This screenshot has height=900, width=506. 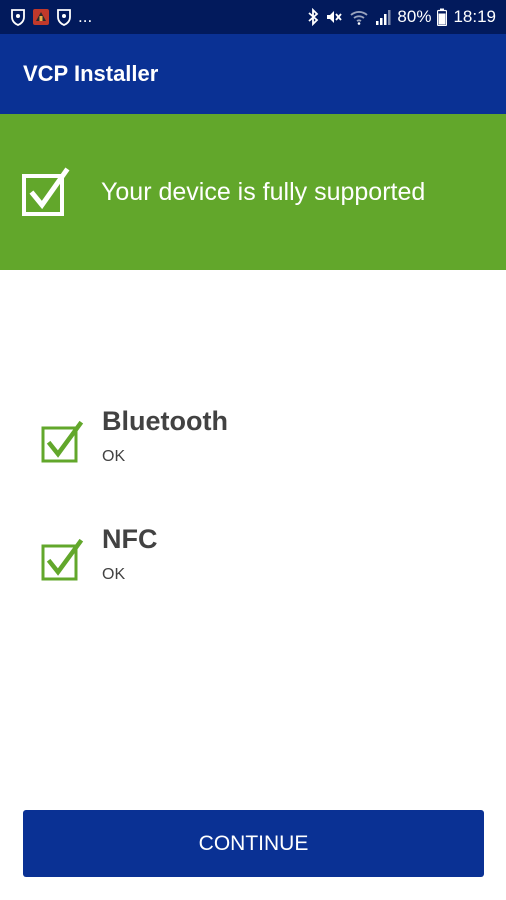 What do you see at coordinates (263, 191) in the screenshot?
I see `banner-message: Your device is fully supported` at bounding box center [263, 191].